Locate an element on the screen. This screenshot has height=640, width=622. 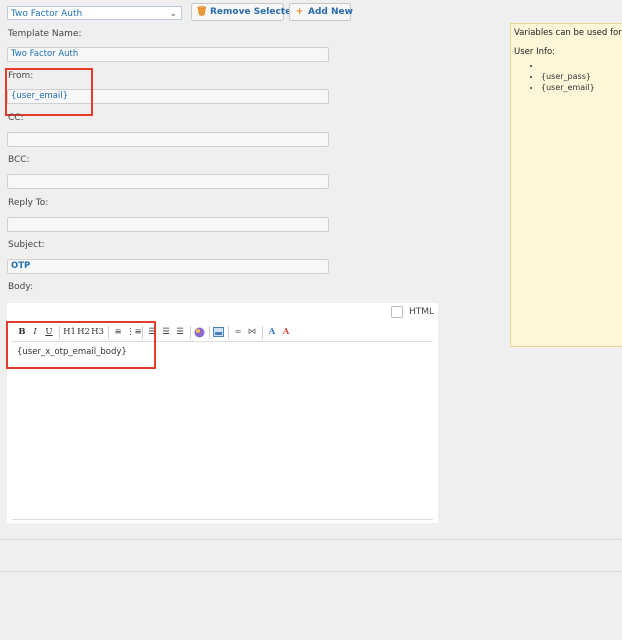
bcc-label: BCC: is located at coordinates (19, 160).